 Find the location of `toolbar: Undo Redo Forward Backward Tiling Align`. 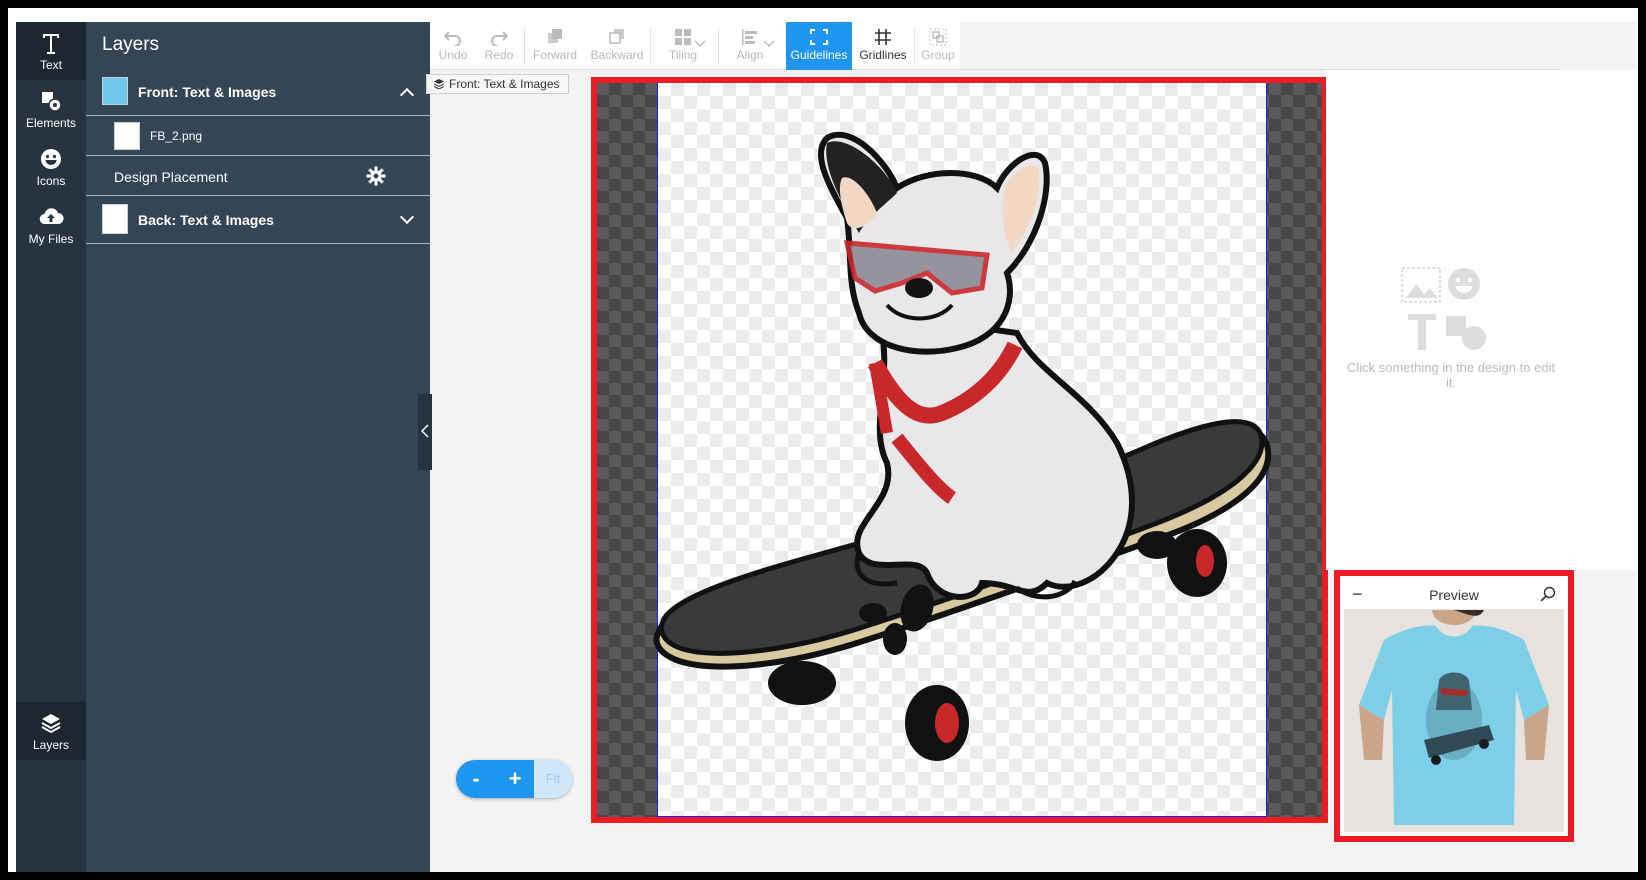

toolbar: Undo Redo Forward Backward Tiling Align is located at coordinates (695, 46).